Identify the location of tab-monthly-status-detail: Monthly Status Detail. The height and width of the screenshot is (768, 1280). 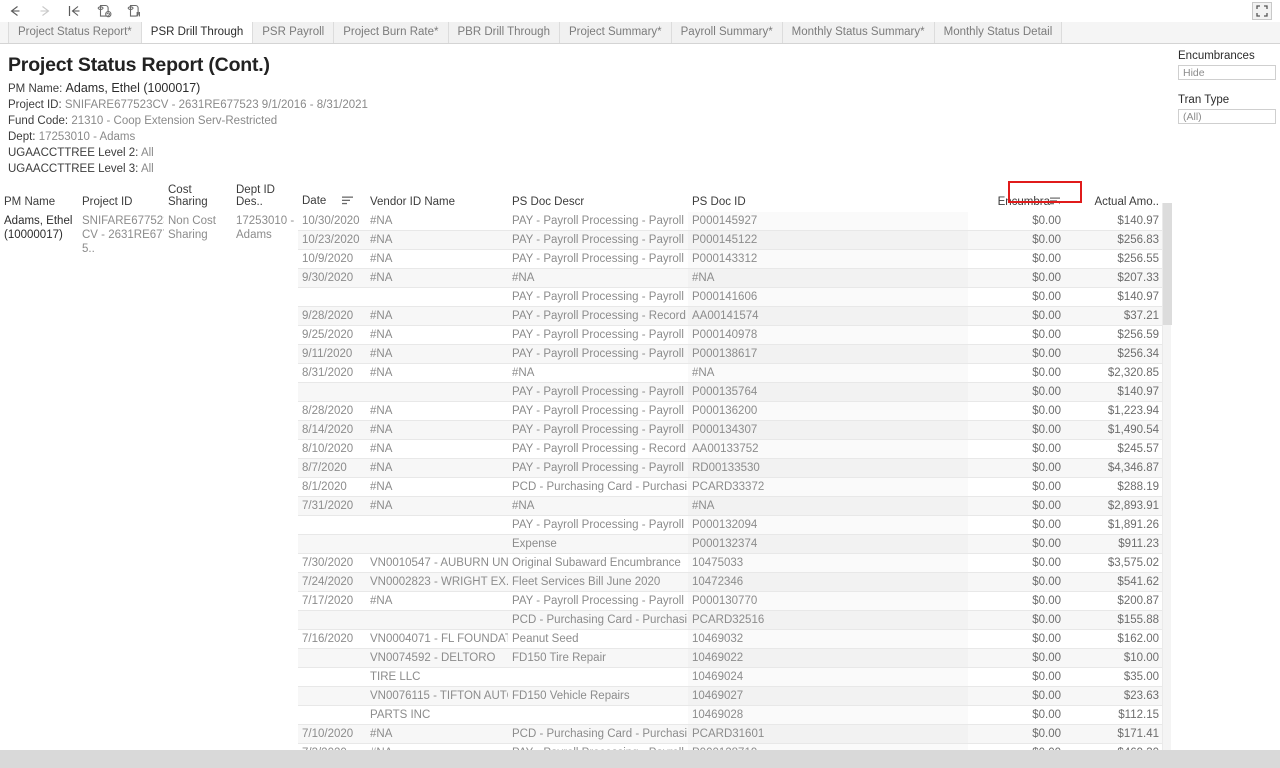
(998, 32).